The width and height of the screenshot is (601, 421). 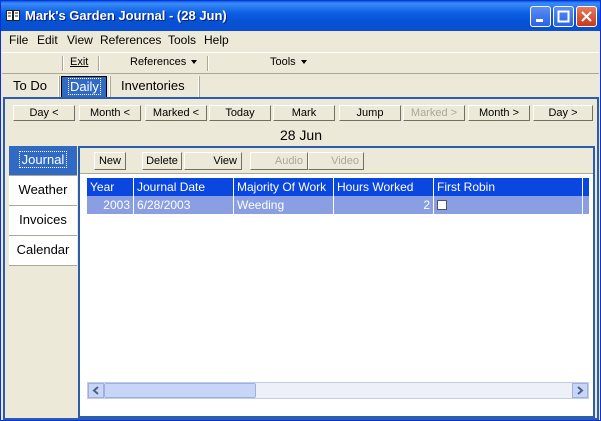 I want to click on window-title: Mark's Garden Journal - (28 Jun), so click(x=126, y=15).